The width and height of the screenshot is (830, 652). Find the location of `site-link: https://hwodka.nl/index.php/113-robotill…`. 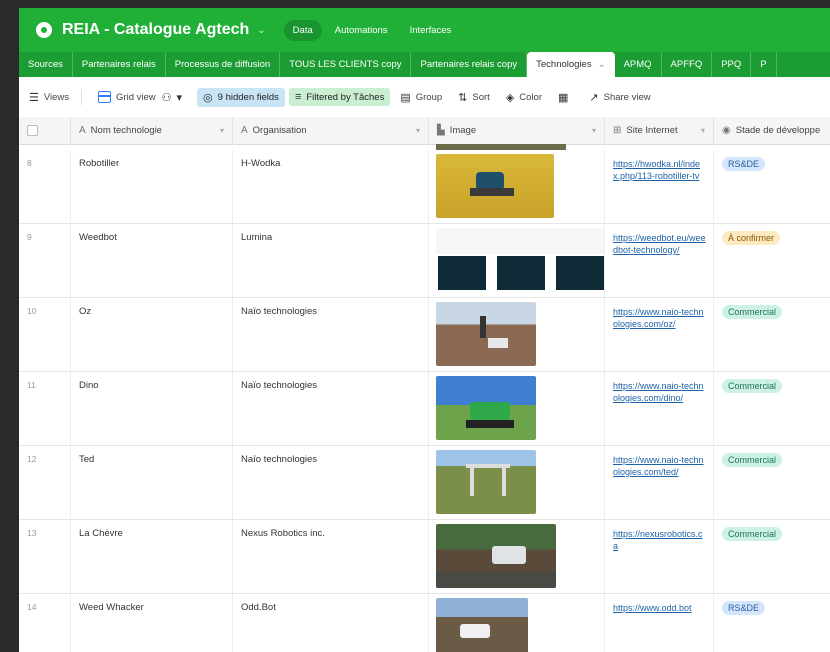

site-link: https://hwodka.nl/index.php/113-robotill… is located at coordinates (656, 170).